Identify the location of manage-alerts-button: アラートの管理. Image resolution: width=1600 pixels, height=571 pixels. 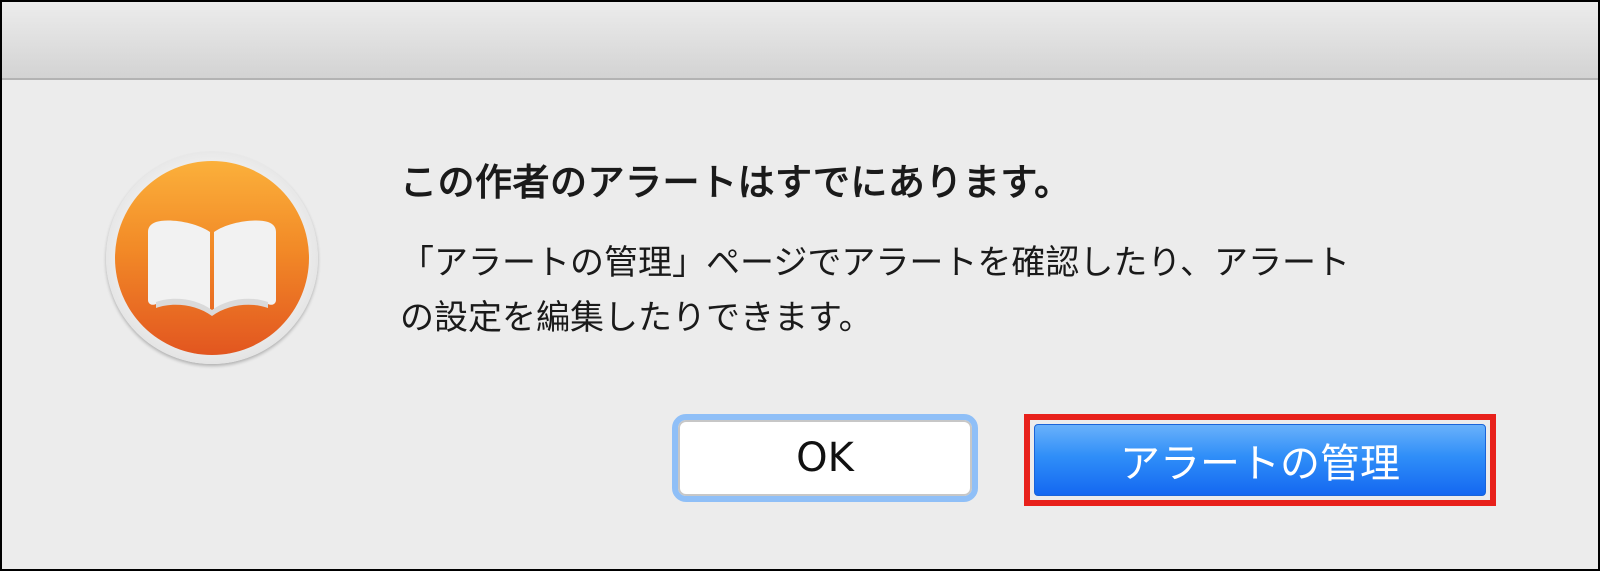
(1260, 460).